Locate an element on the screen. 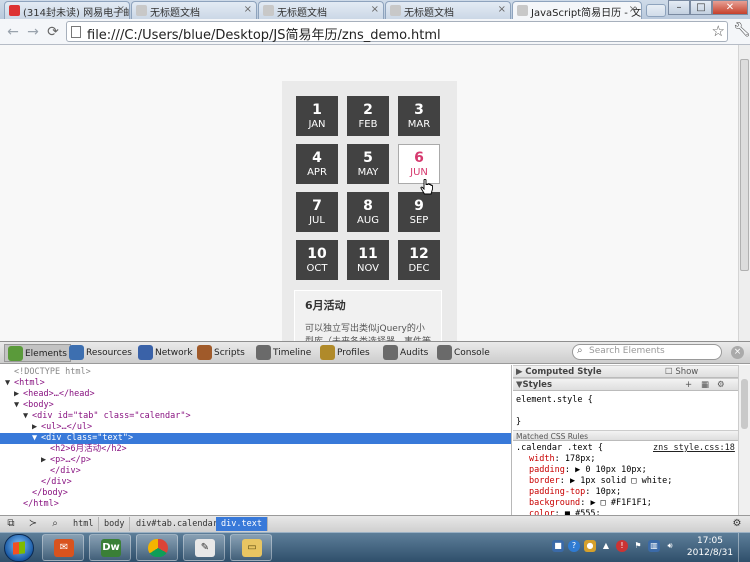  month-tile-aug: 8 AUG is located at coordinates (368, 212).